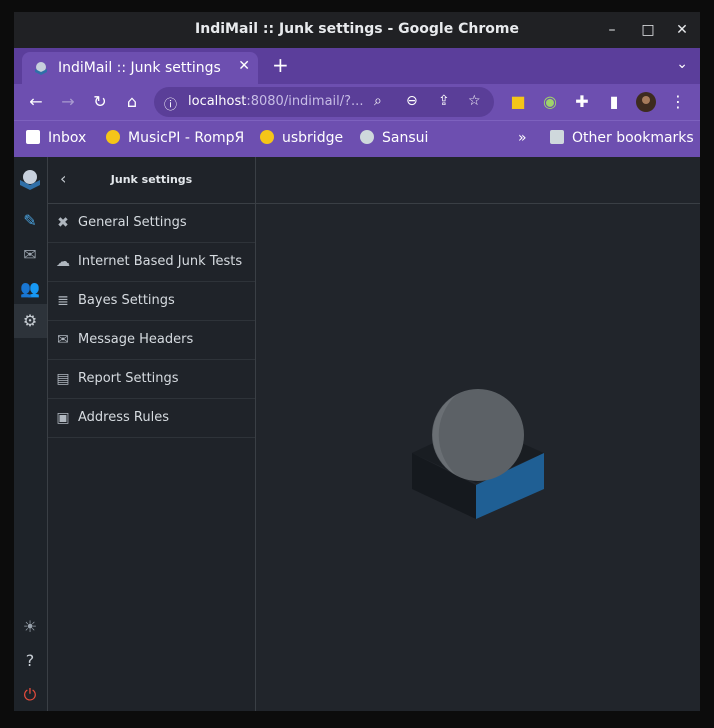 This screenshot has height=728, width=714. Describe the element at coordinates (582, 102) in the screenshot. I see `puzzle-extensions-icon: ✚` at that location.